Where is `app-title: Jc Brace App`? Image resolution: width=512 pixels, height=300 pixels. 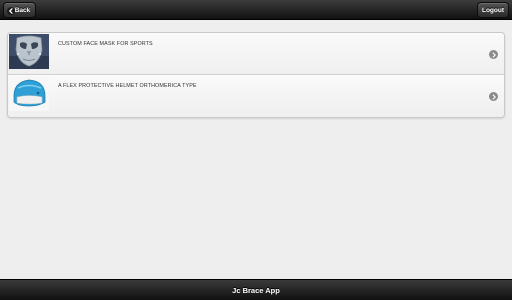 app-title: Jc Brace App is located at coordinates (256, 290).